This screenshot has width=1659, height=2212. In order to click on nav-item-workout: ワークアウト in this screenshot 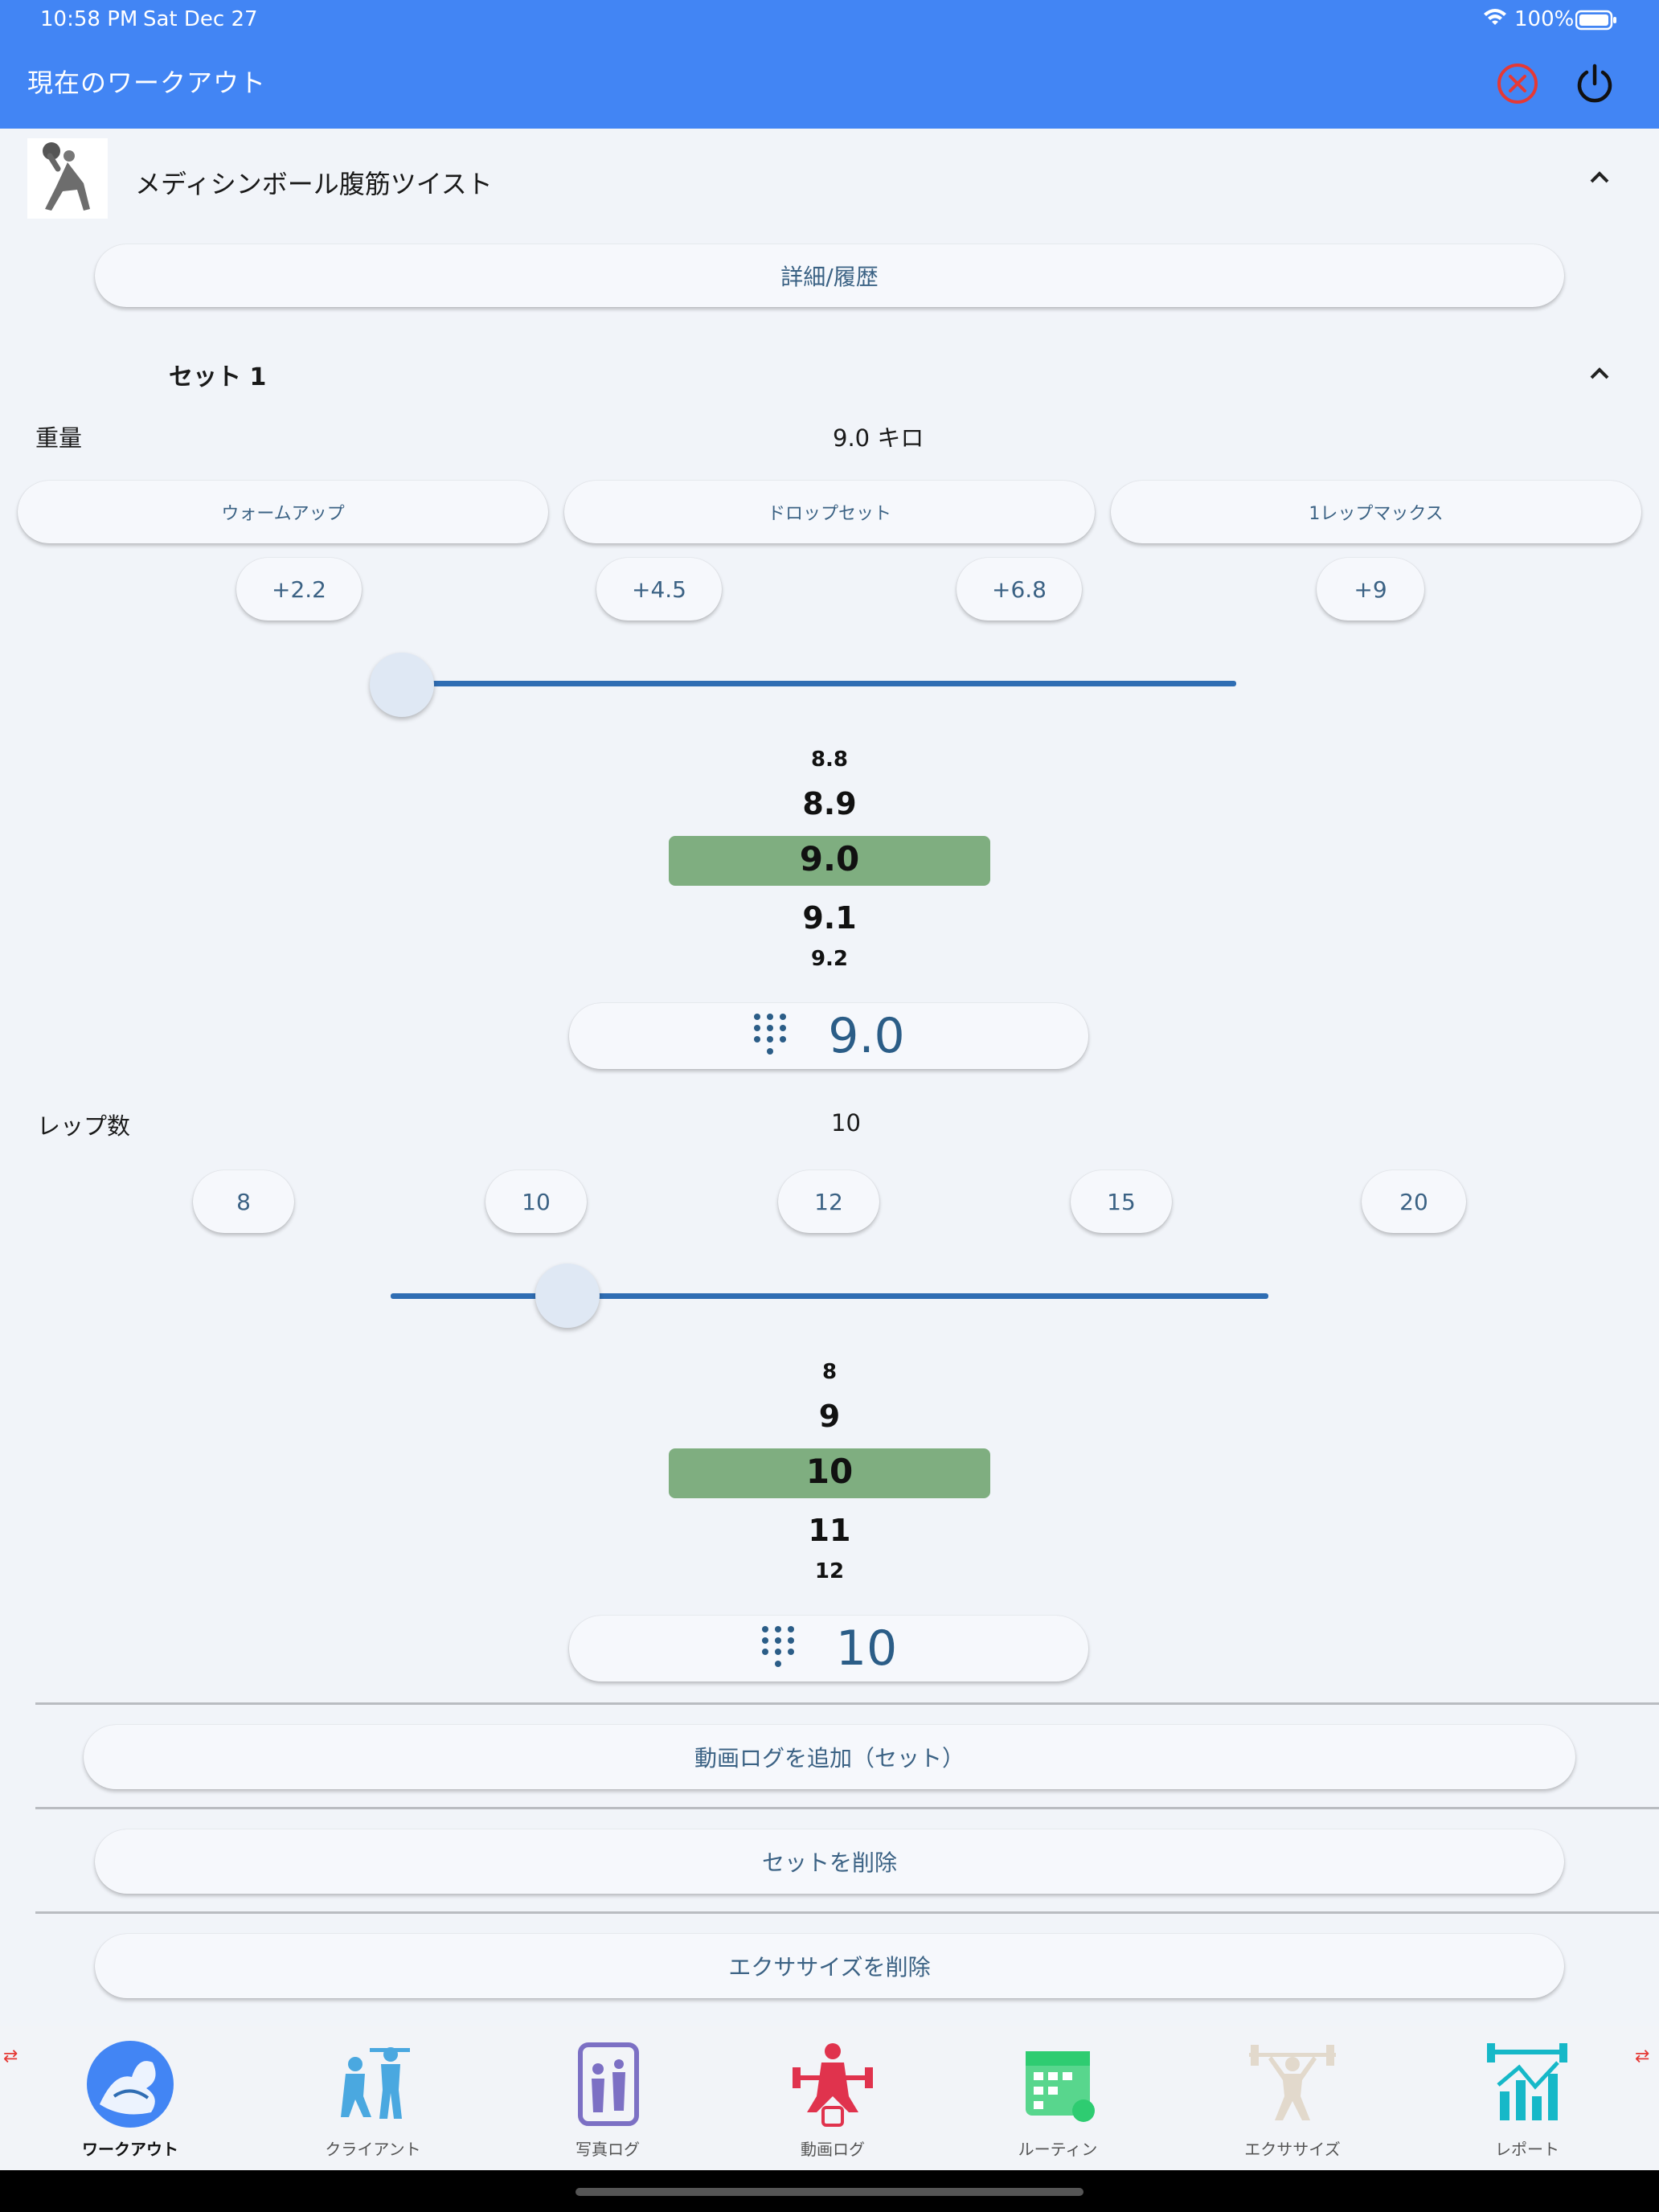, I will do `click(130, 2100)`.